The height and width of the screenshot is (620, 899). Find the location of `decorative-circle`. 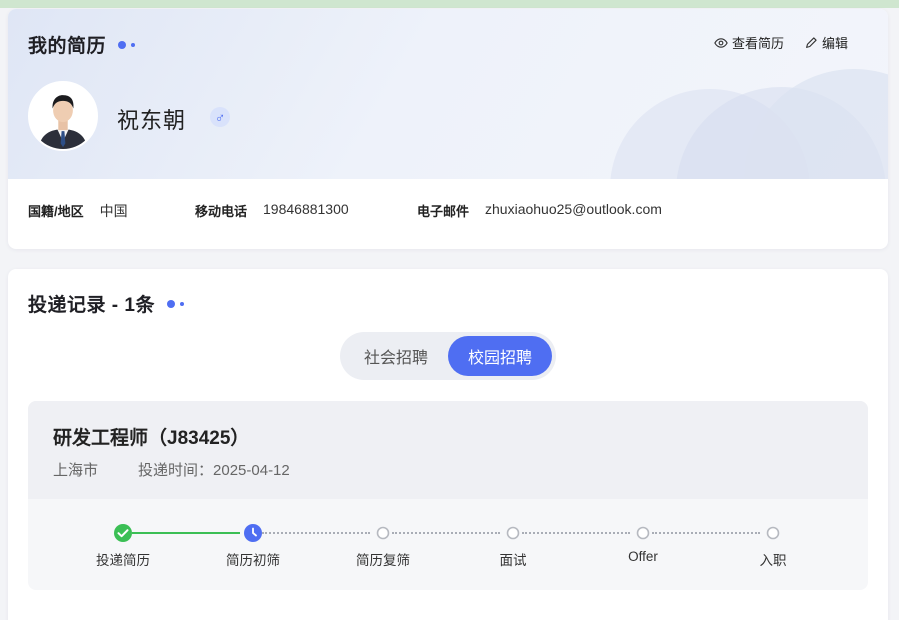

decorative-circle is located at coordinates (816, 124).